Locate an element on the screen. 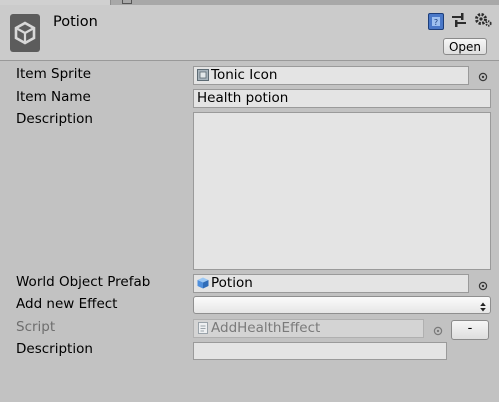 This screenshot has height=402, width=499. prefab-cube-icon is located at coordinates (203, 284).